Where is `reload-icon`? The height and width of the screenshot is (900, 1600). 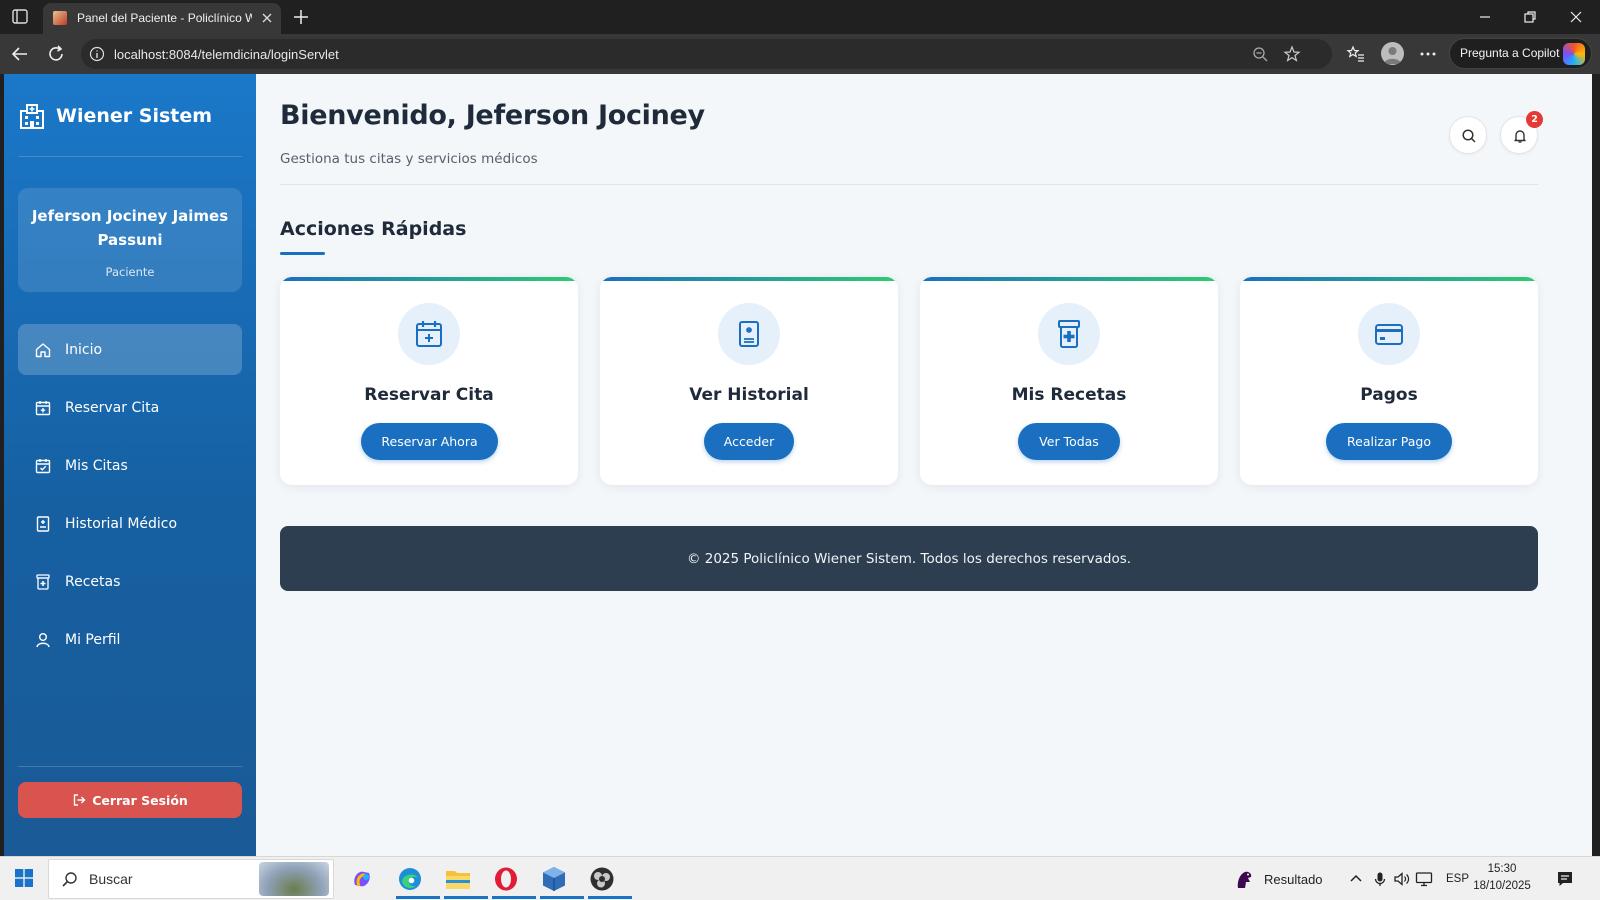
reload-icon is located at coordinates (56, 54).